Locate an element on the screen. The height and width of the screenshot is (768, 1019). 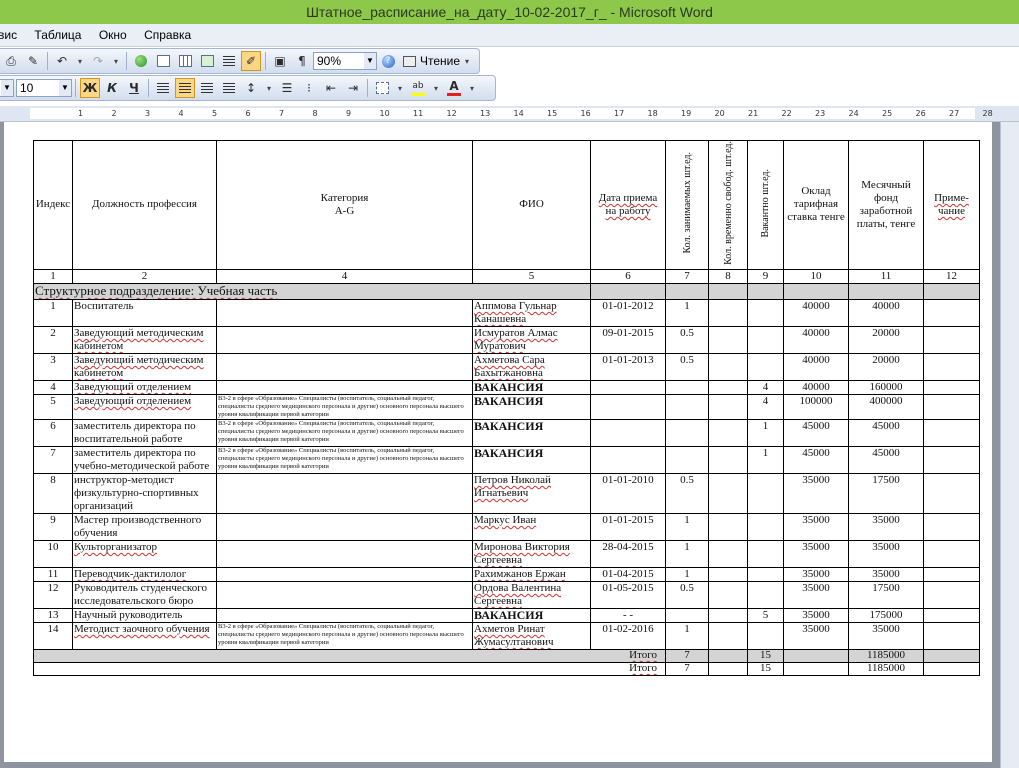
row-vacancy: 1 is located at coordinates (765, 459).